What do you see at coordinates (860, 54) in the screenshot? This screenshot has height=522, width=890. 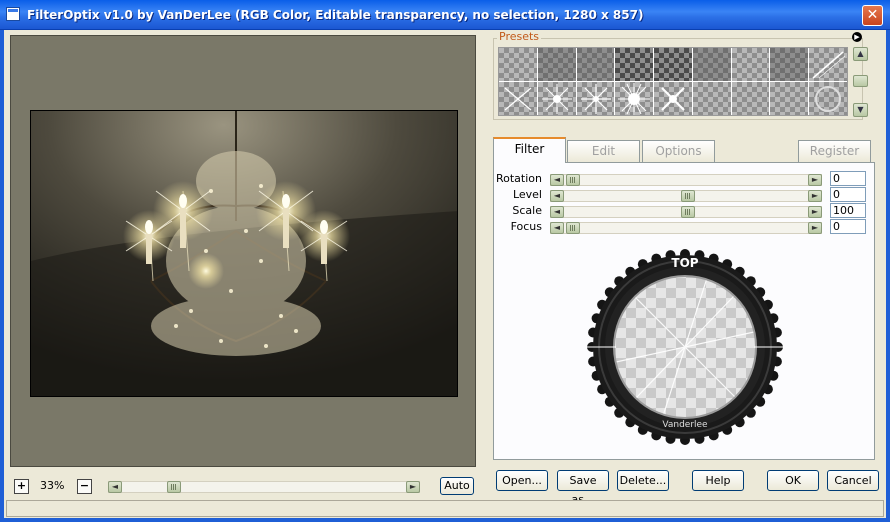 I see `presets-scroll-up-button: ▲` at bounding box center [860, 54].